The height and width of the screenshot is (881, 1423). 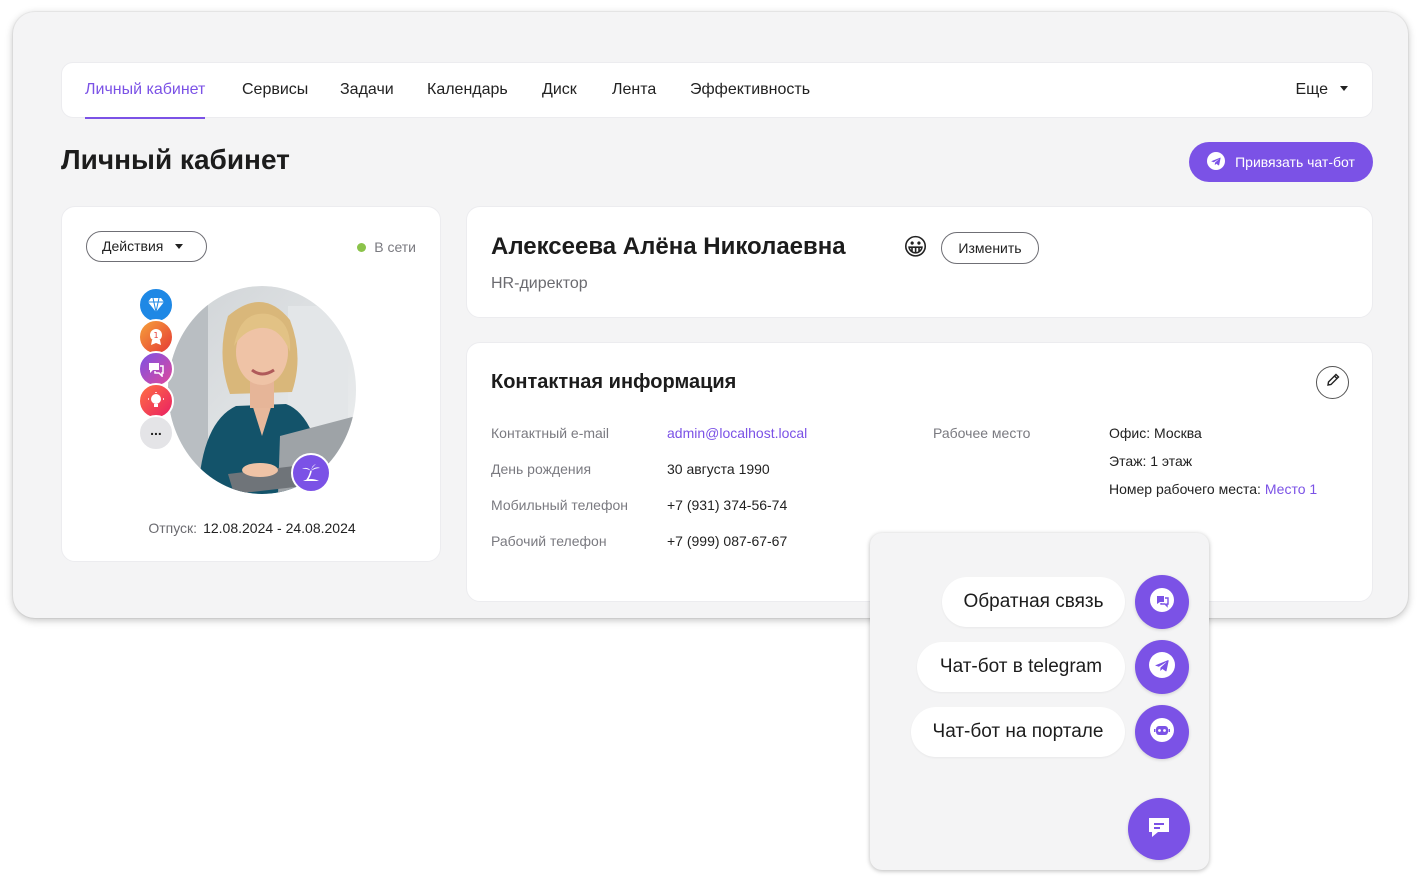 What do you see at coordinates (1185, 489) in the screenshot?
I see `desk-label: Номер рабочего места:` at bounding box center [1185, 489].